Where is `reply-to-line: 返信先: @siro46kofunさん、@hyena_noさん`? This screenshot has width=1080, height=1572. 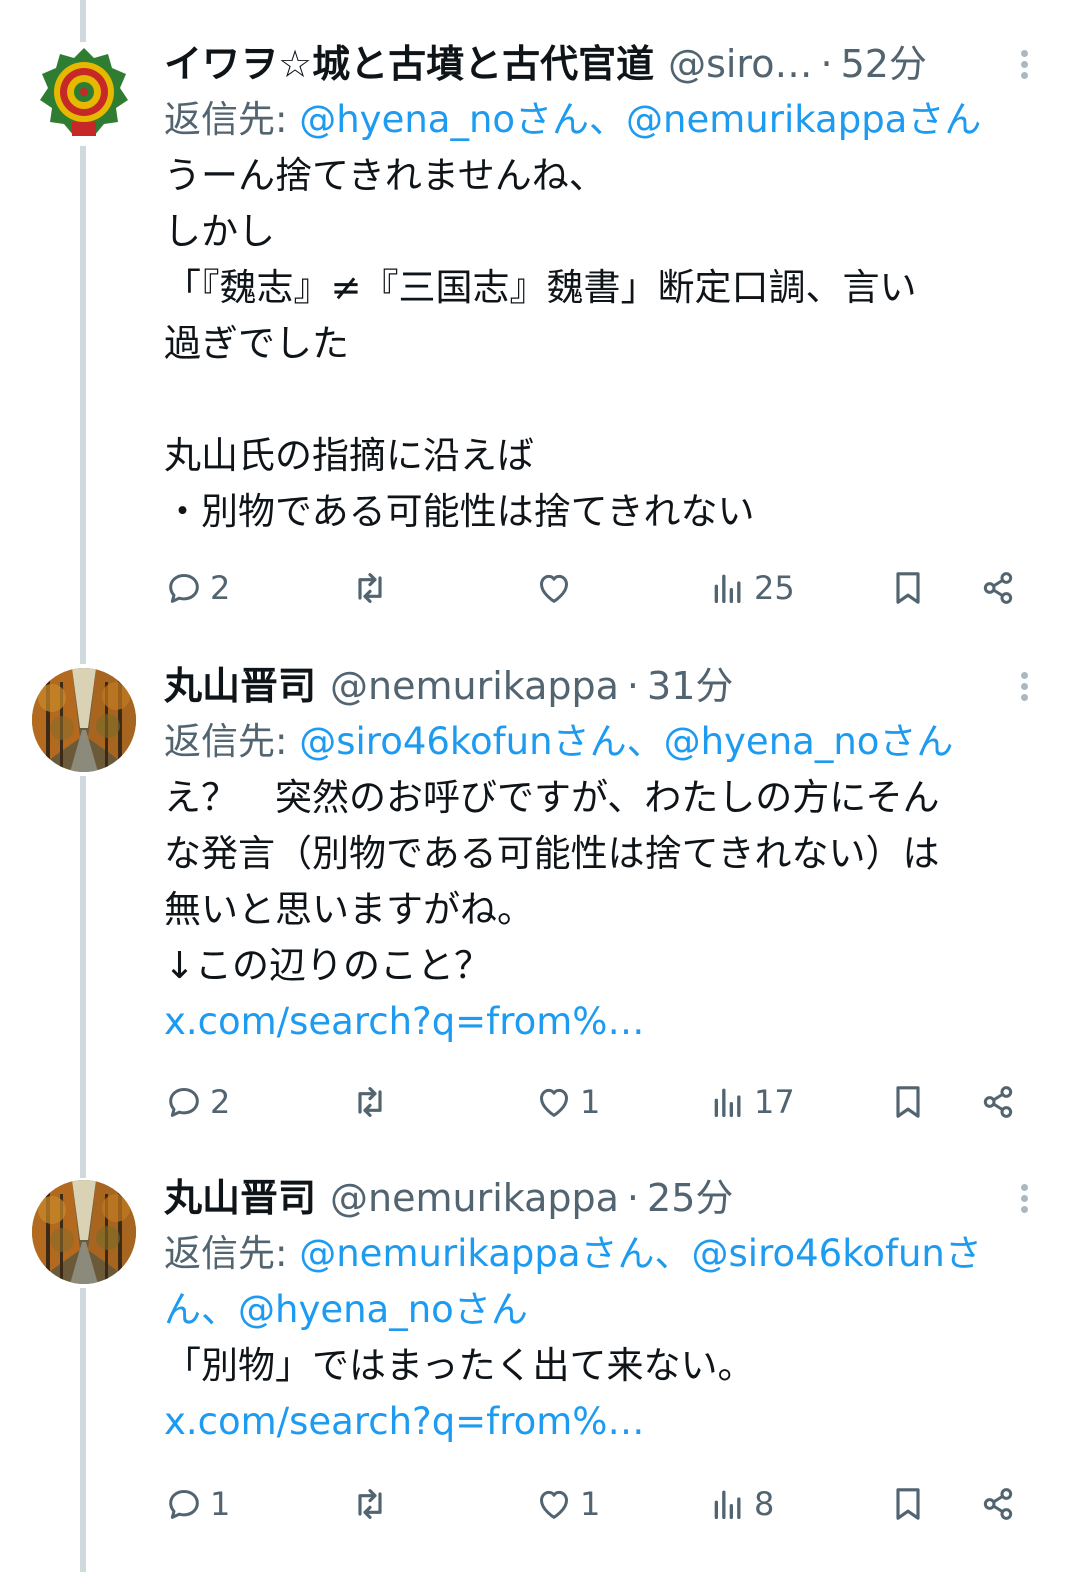
reply-to-line: 返信先: @siro46kofunさん、@hyena_noさん is located at coordinates (604, 742).